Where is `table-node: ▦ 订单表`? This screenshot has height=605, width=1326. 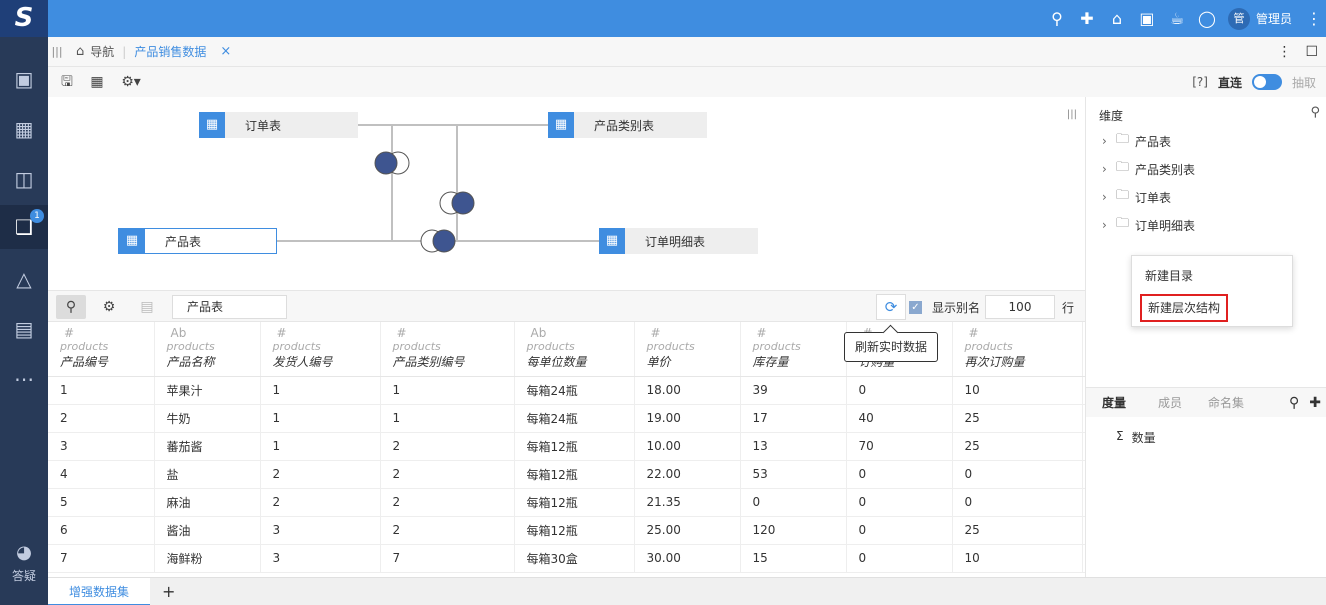 table-node: ▦ 订单表 is located at coordinates (278, 125).